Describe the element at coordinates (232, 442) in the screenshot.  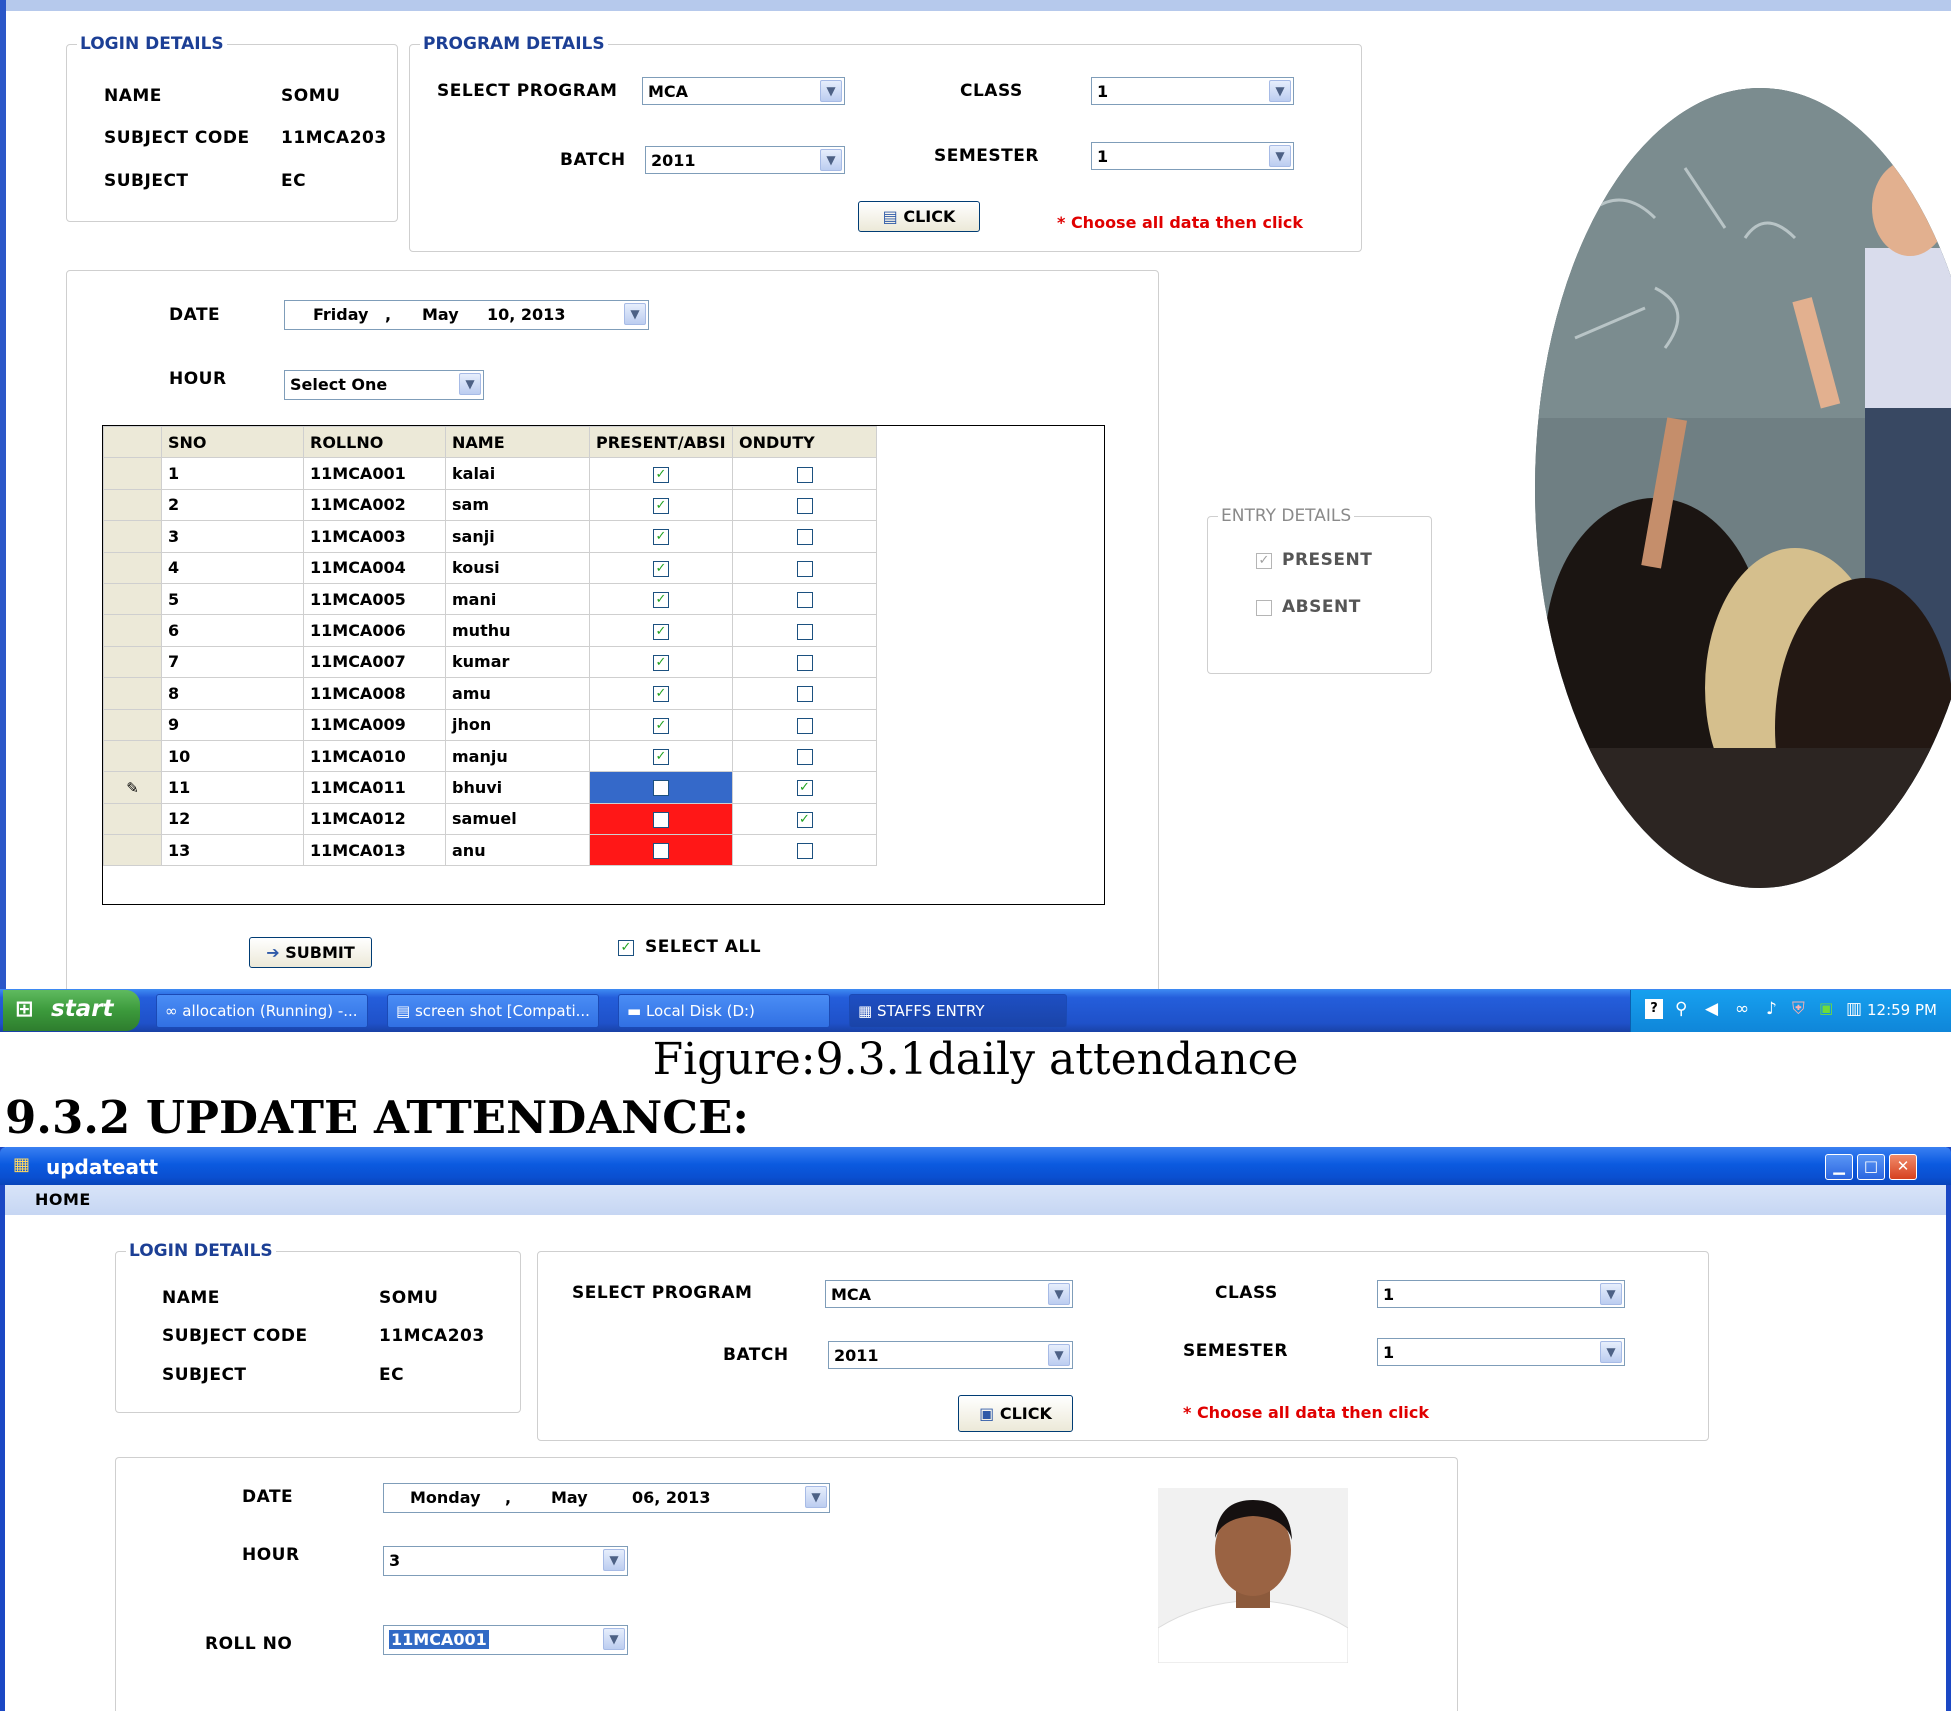
I see `column-header-sno: SNO` at that location.